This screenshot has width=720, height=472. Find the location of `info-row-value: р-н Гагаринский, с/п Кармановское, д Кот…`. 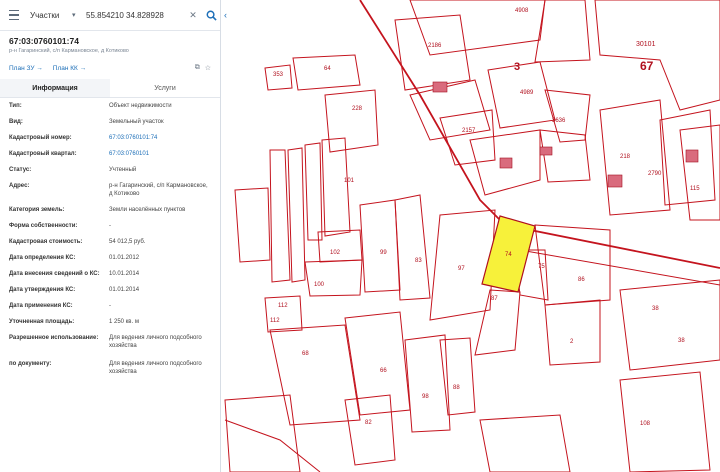

info-row-value: р-н Гагаринский, с/п Кармановское, д Кот… is located at coordinates (158, 190).